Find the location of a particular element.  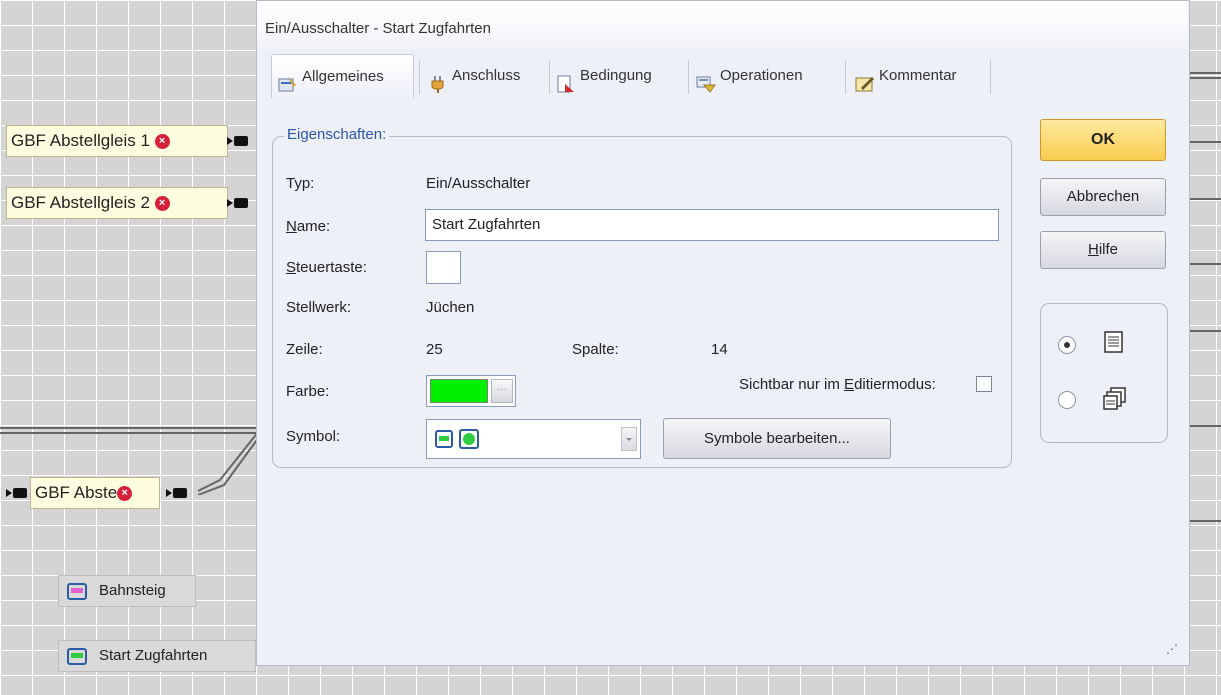

tab-label: Kommentar is located at coordinates (918, 75).